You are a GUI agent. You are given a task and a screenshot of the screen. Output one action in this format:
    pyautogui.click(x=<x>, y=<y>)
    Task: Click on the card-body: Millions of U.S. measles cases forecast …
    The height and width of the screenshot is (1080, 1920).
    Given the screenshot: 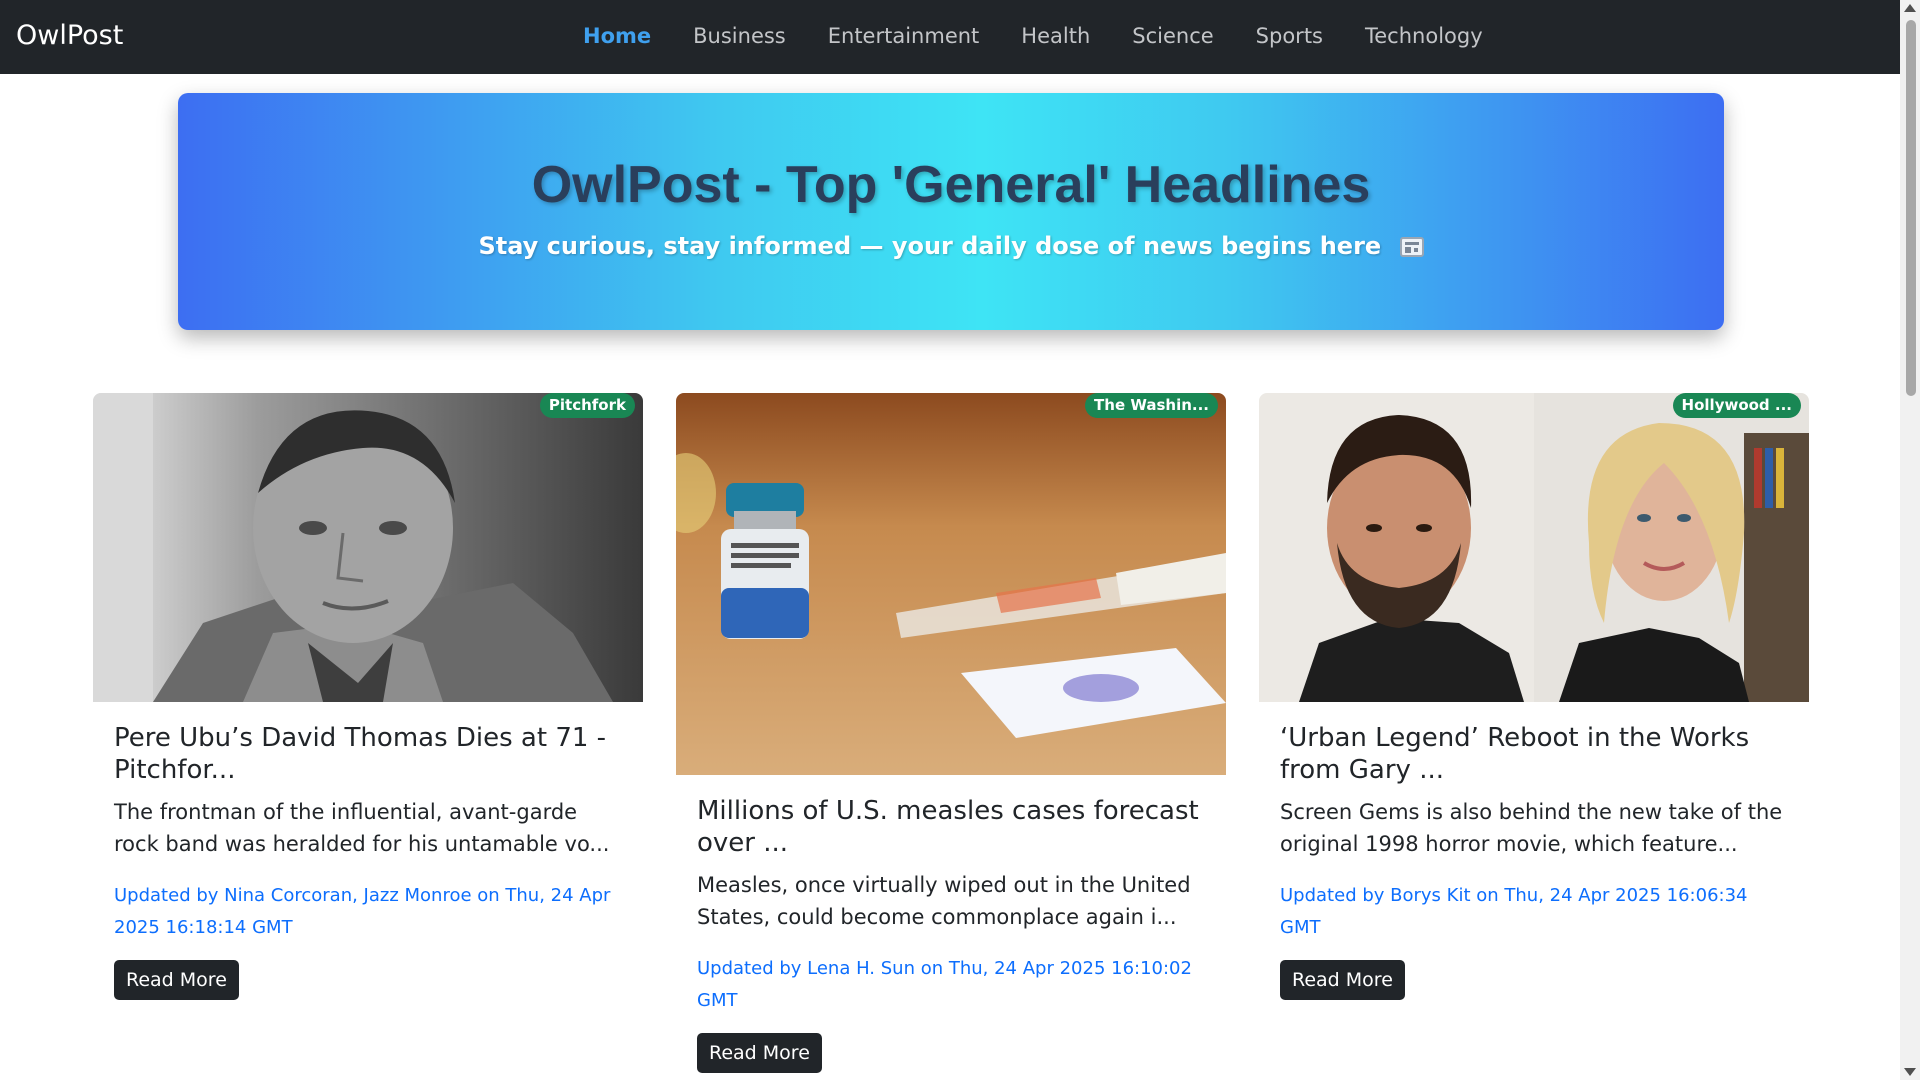 What is the action you would take?
    pyautogui.click(x=951, y=934)
    